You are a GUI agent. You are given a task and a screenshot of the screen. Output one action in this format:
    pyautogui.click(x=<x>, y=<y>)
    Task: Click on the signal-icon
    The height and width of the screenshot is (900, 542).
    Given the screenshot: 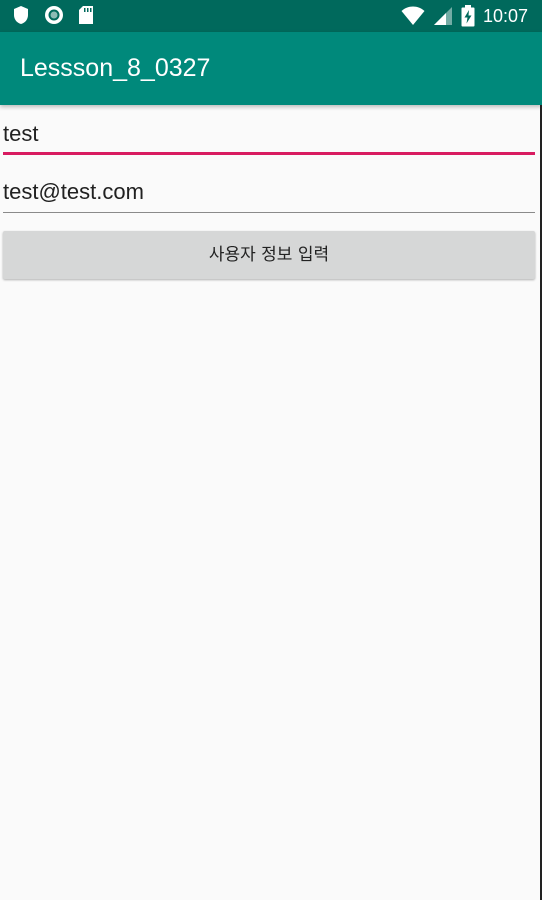 What is the action you would take?
    pyautogui.click(x=443, y=16)
    